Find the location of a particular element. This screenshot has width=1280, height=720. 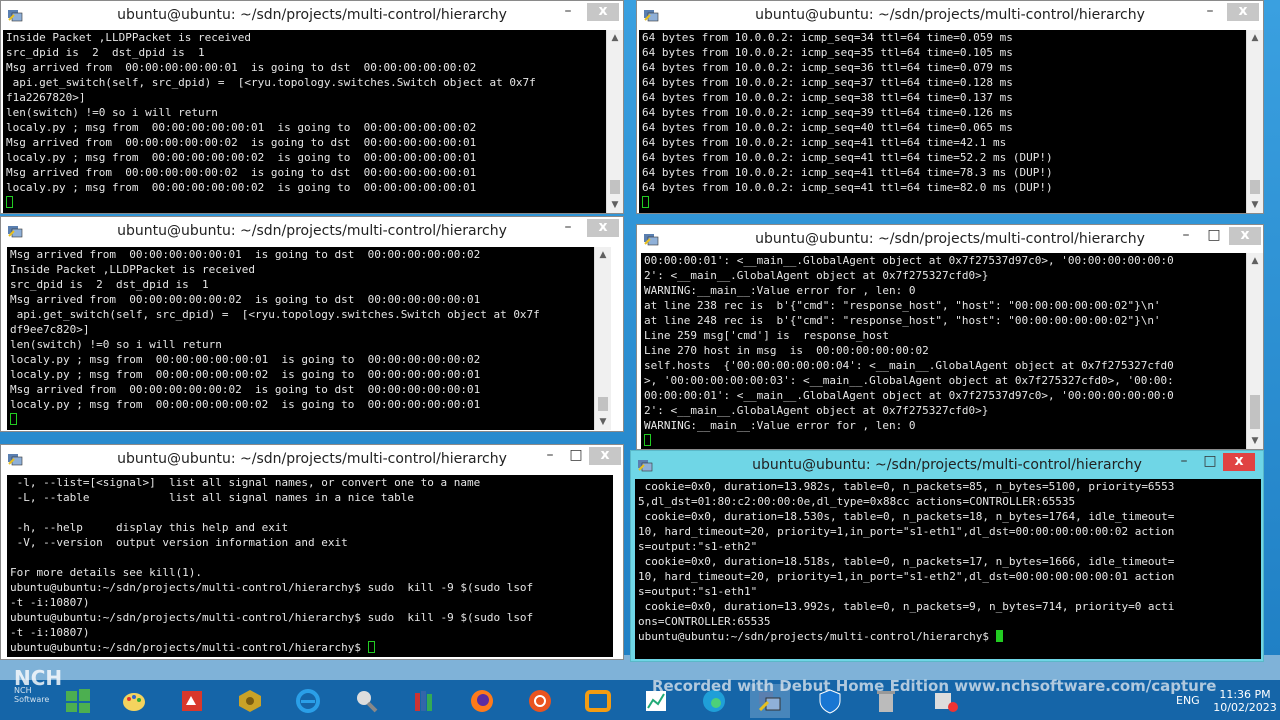

internet-explorer-icon is located at coordinates (308, 701).